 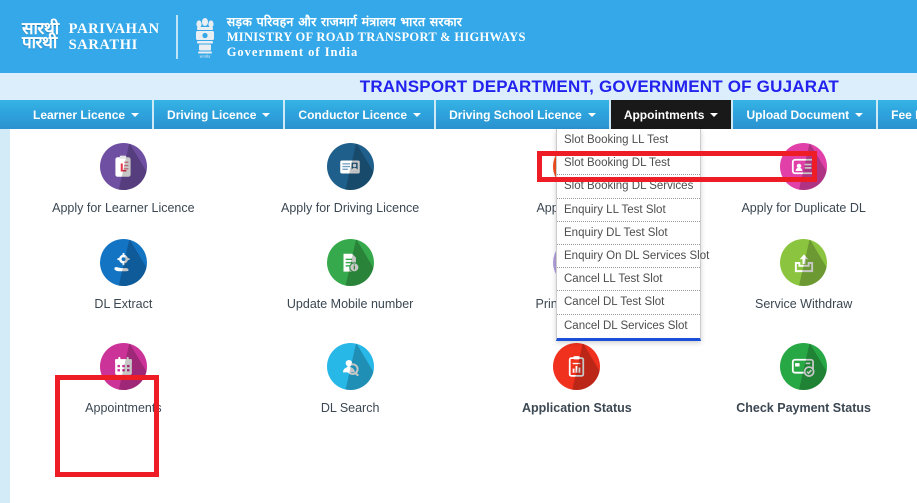 I want to click on nav-item-fee-payments: Fee Payments, so click(x=897, y=114).